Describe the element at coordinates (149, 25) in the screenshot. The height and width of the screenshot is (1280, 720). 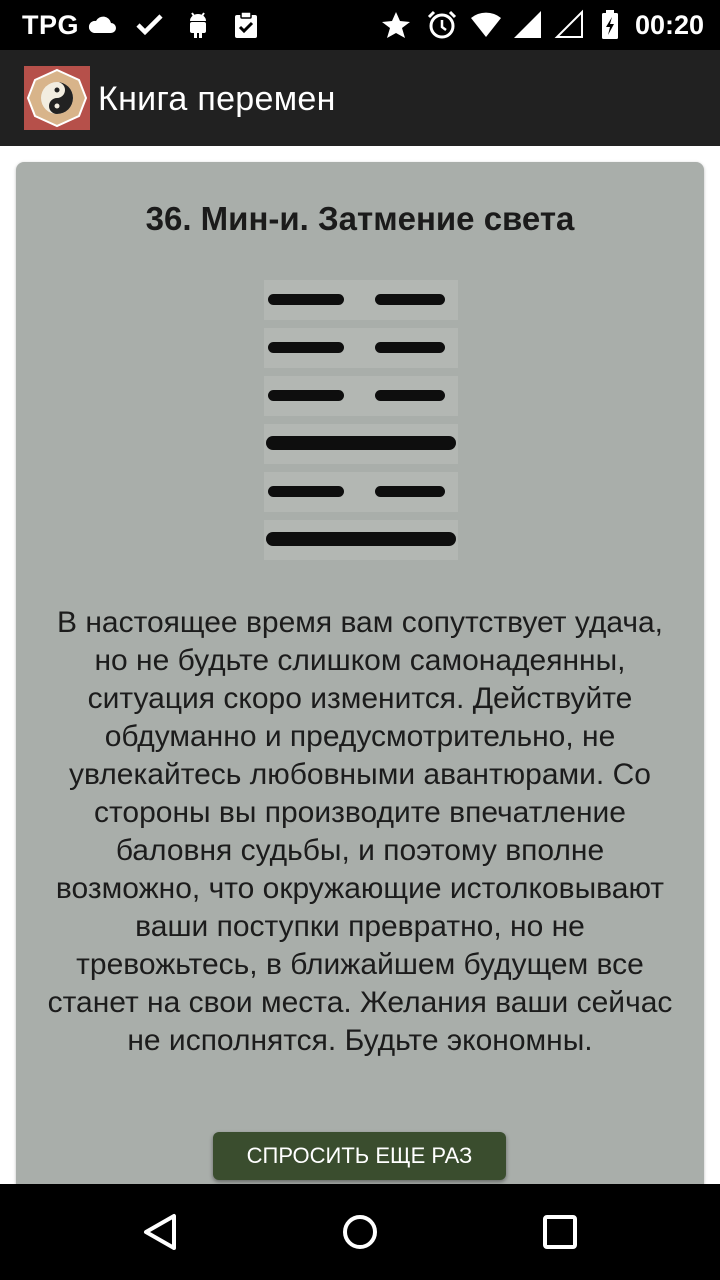
I see `check-icon` at that location.